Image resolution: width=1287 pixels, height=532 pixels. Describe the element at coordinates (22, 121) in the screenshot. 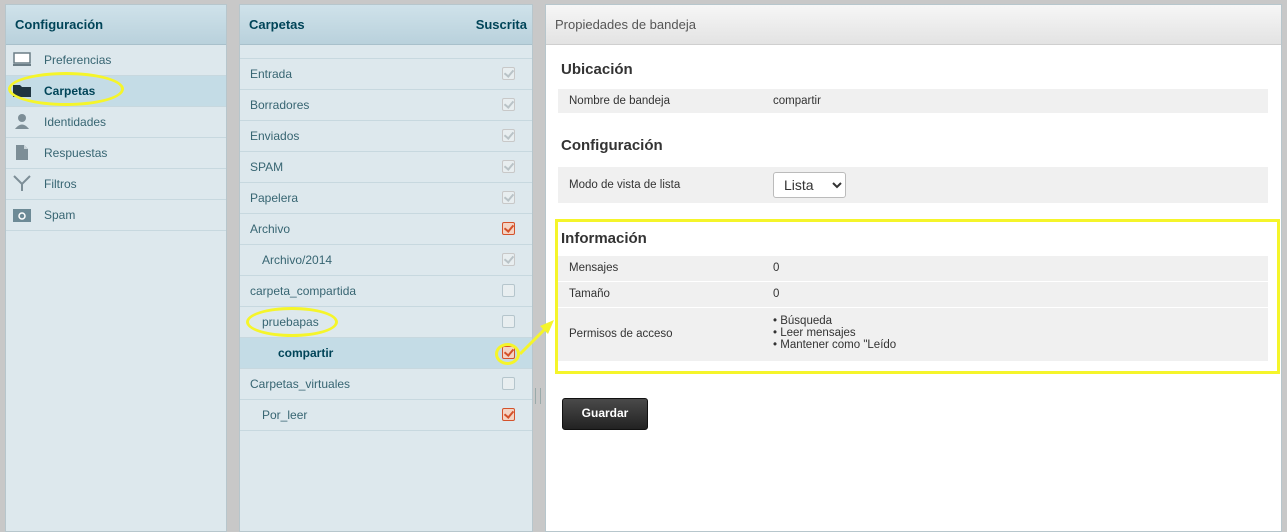

I see `person-icon` at that location.